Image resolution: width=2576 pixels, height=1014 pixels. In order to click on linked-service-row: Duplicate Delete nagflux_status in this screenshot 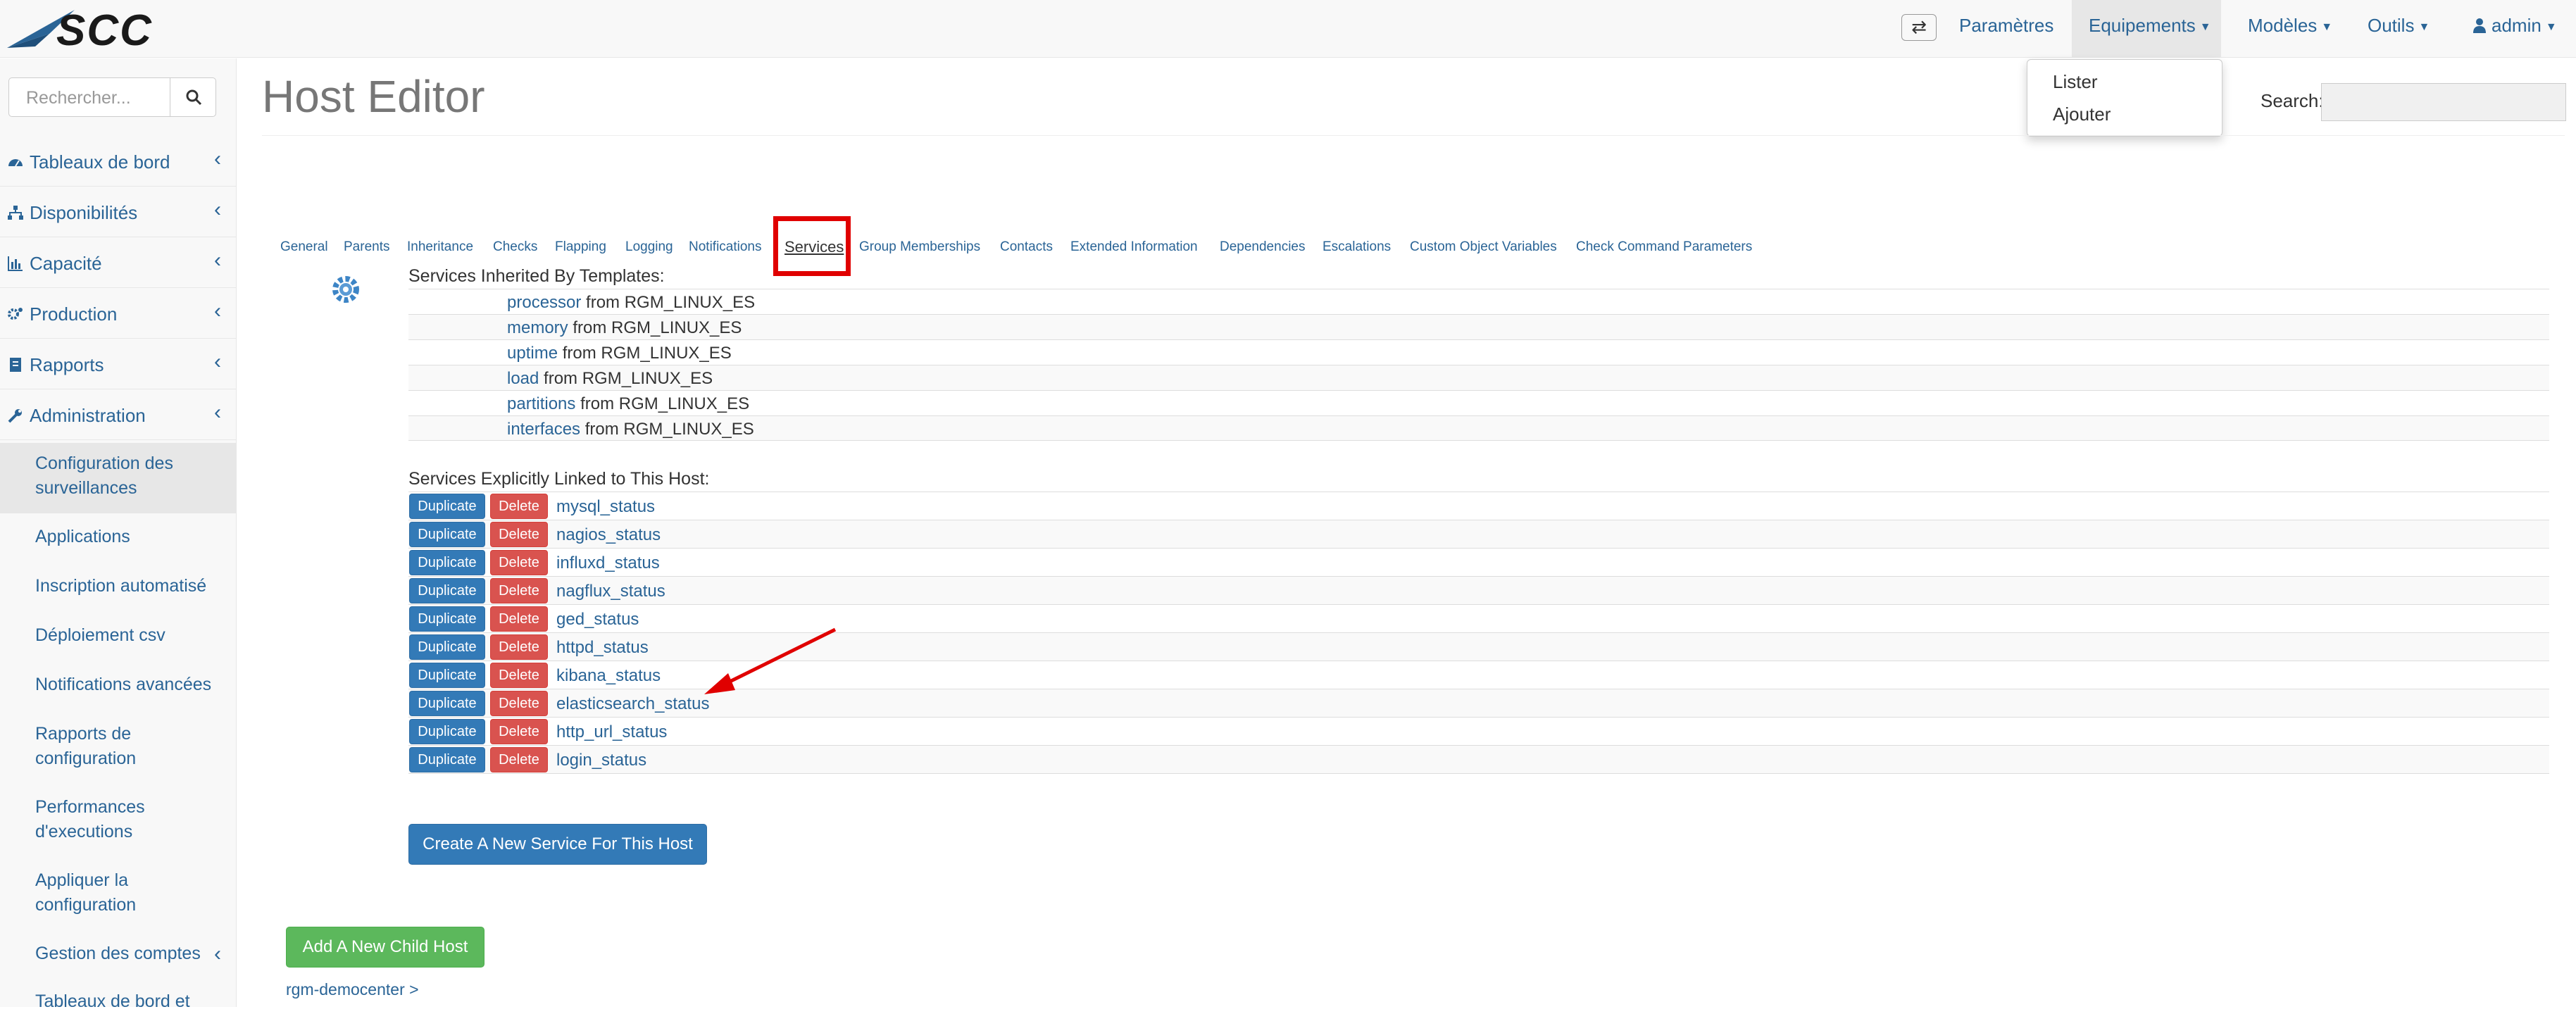, I will do `click(1478, 590)`.